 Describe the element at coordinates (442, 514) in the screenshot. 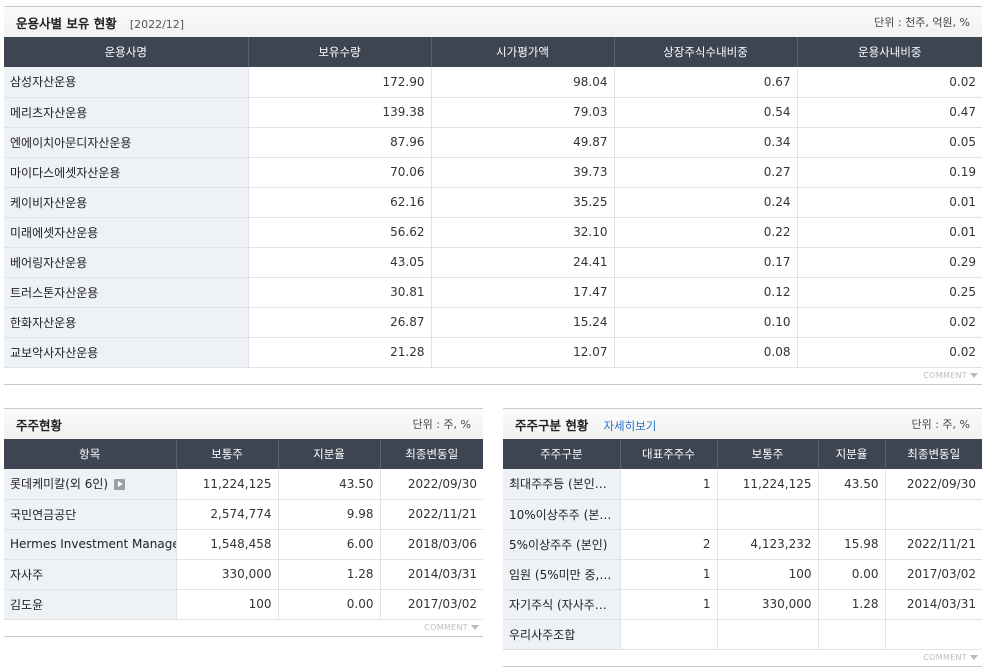

I see `cell-text: 2022/11/21` at that location.